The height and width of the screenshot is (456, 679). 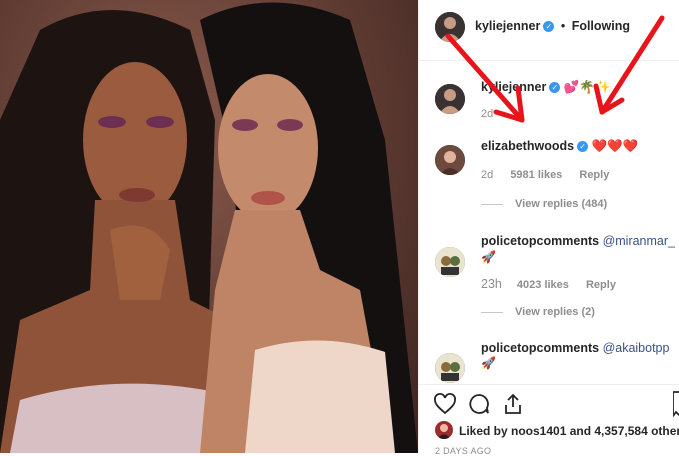 What do you see at coordinates (479, 404) in the screenshot?
I see `comment-icon` at bounding box center [479, 404].